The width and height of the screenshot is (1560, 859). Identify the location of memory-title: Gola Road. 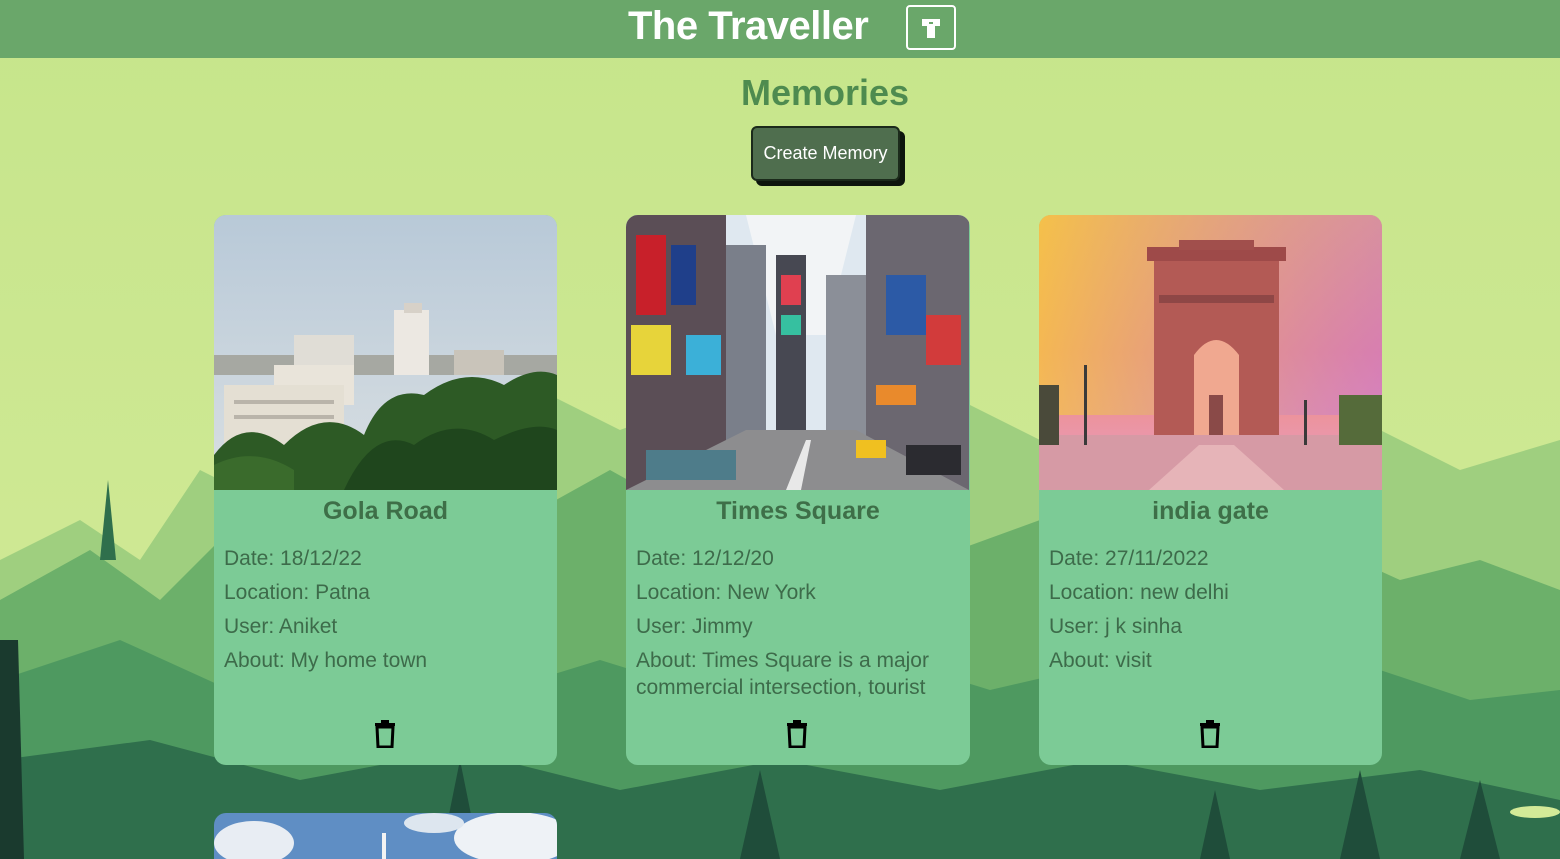
(385, 511).